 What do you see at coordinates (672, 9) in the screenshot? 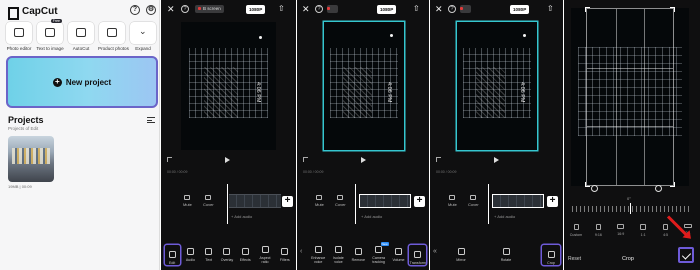
I see `crop-handle-top-right` at bounding box center [672, 9].